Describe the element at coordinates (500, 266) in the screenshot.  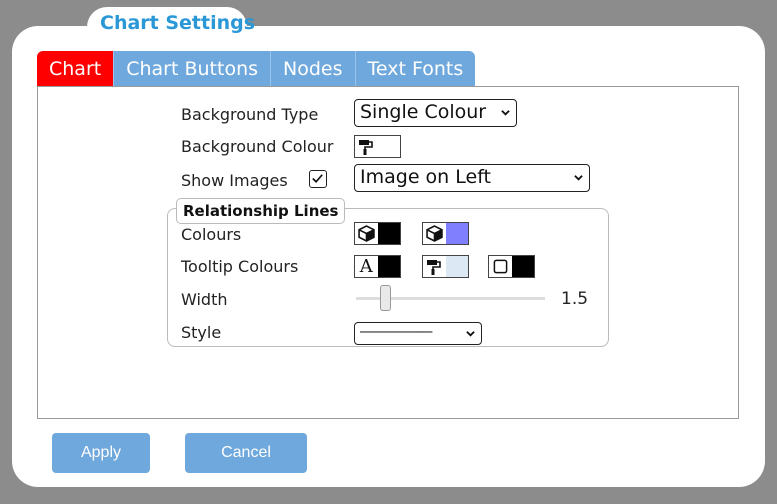
I see `border-icon` at that location.